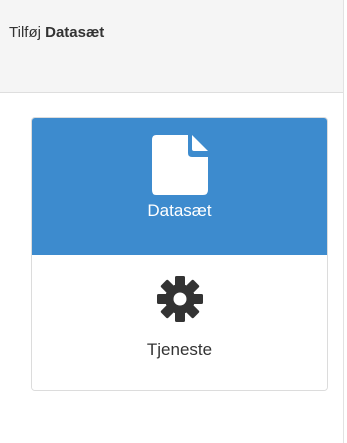  I want to click on title-emphasis: Datasæt, so click(75, 32).